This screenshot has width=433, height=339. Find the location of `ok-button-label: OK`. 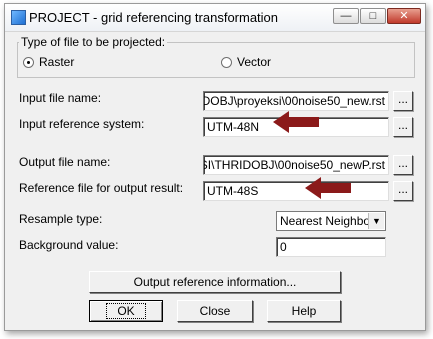

ok-button-label: OK is located at coordinates (126, 311).